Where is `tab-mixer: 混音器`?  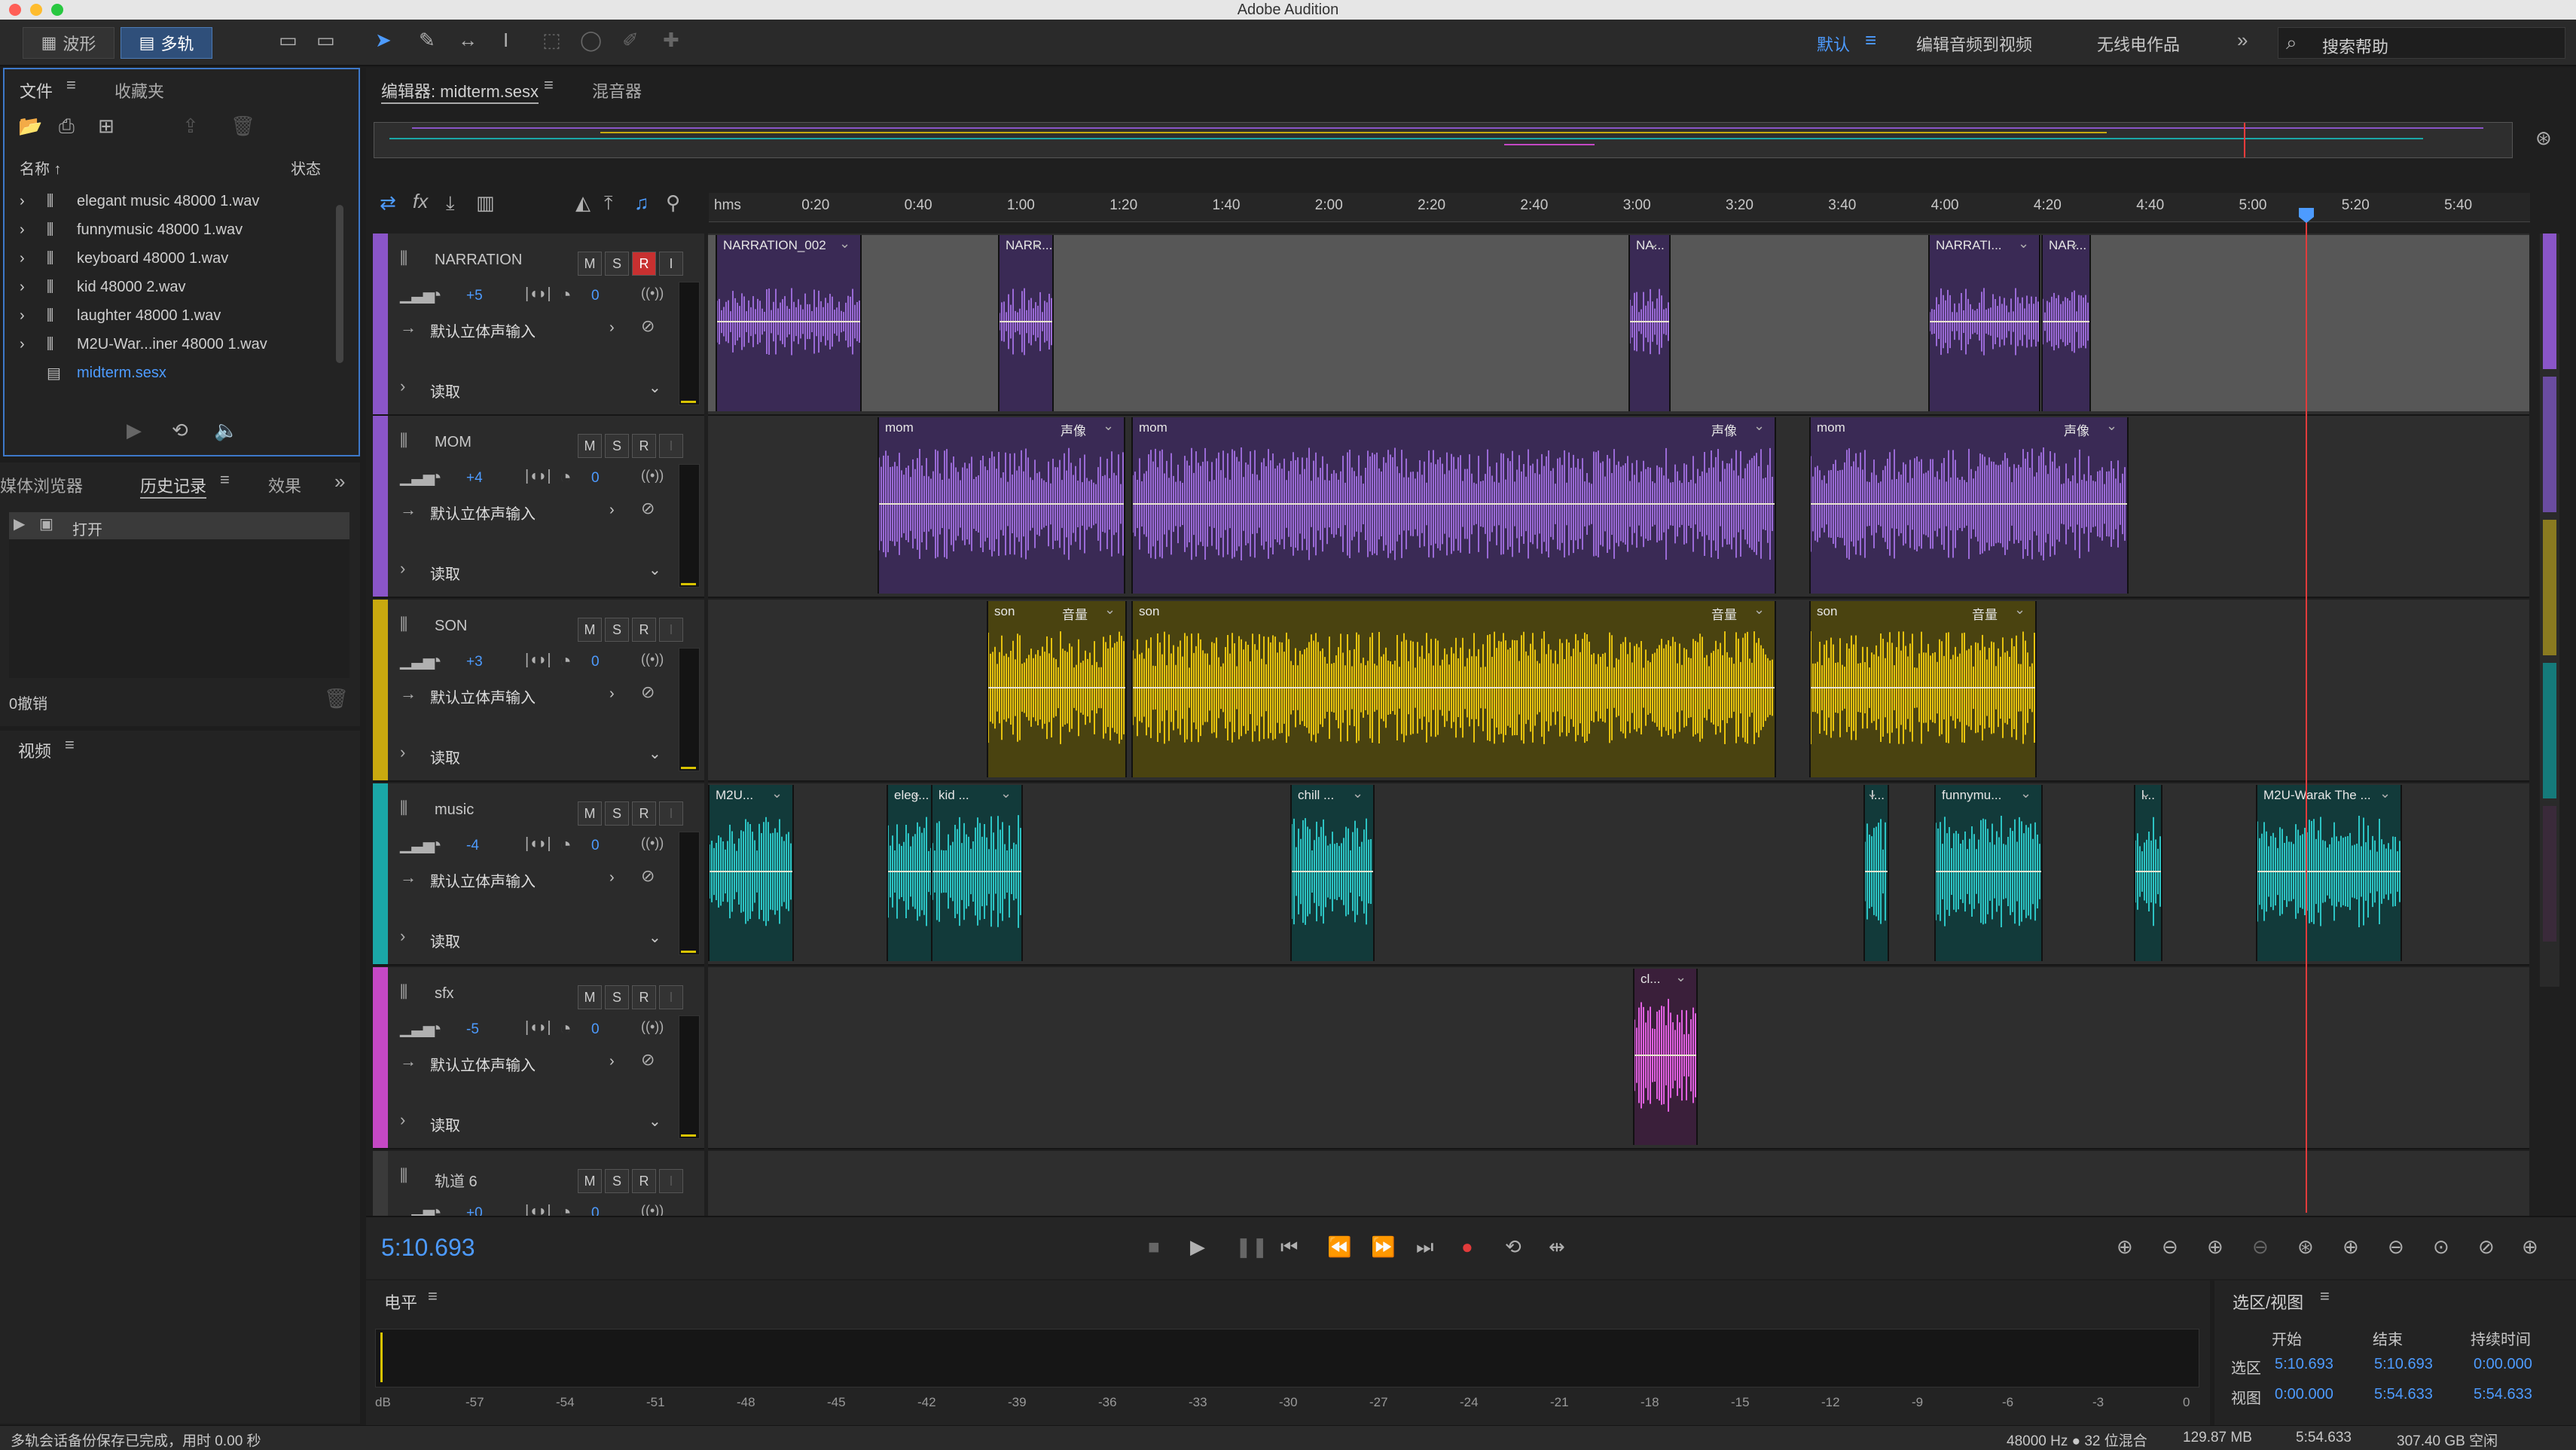 tab-mixer: 混音器 is located at coordinates (617, 90).